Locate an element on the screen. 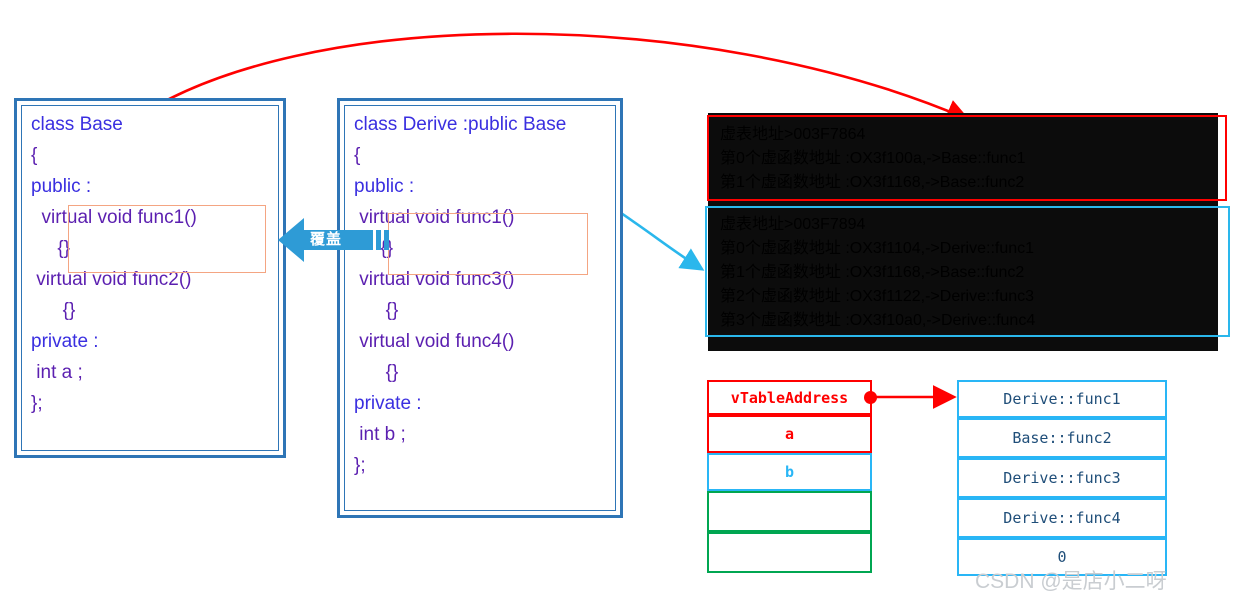  base-output-red-border is located at coordinates (967, 158).